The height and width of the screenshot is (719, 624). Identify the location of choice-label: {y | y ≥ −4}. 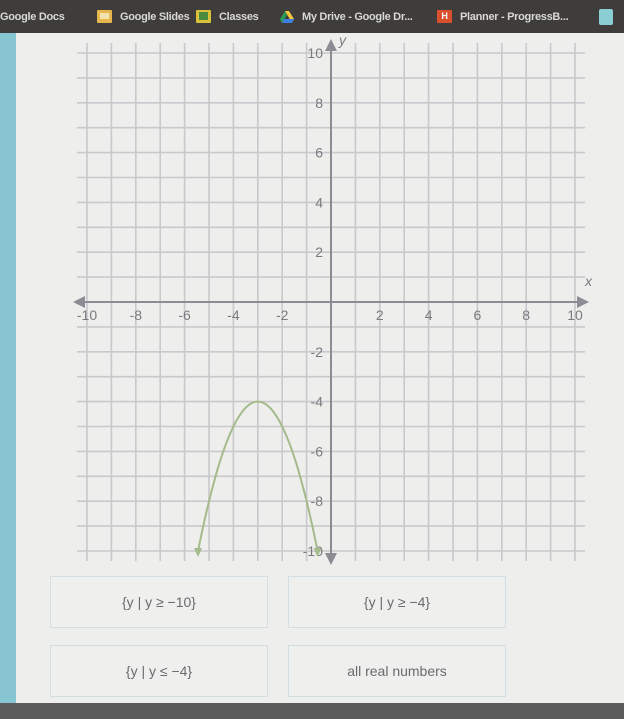
(397, 602).